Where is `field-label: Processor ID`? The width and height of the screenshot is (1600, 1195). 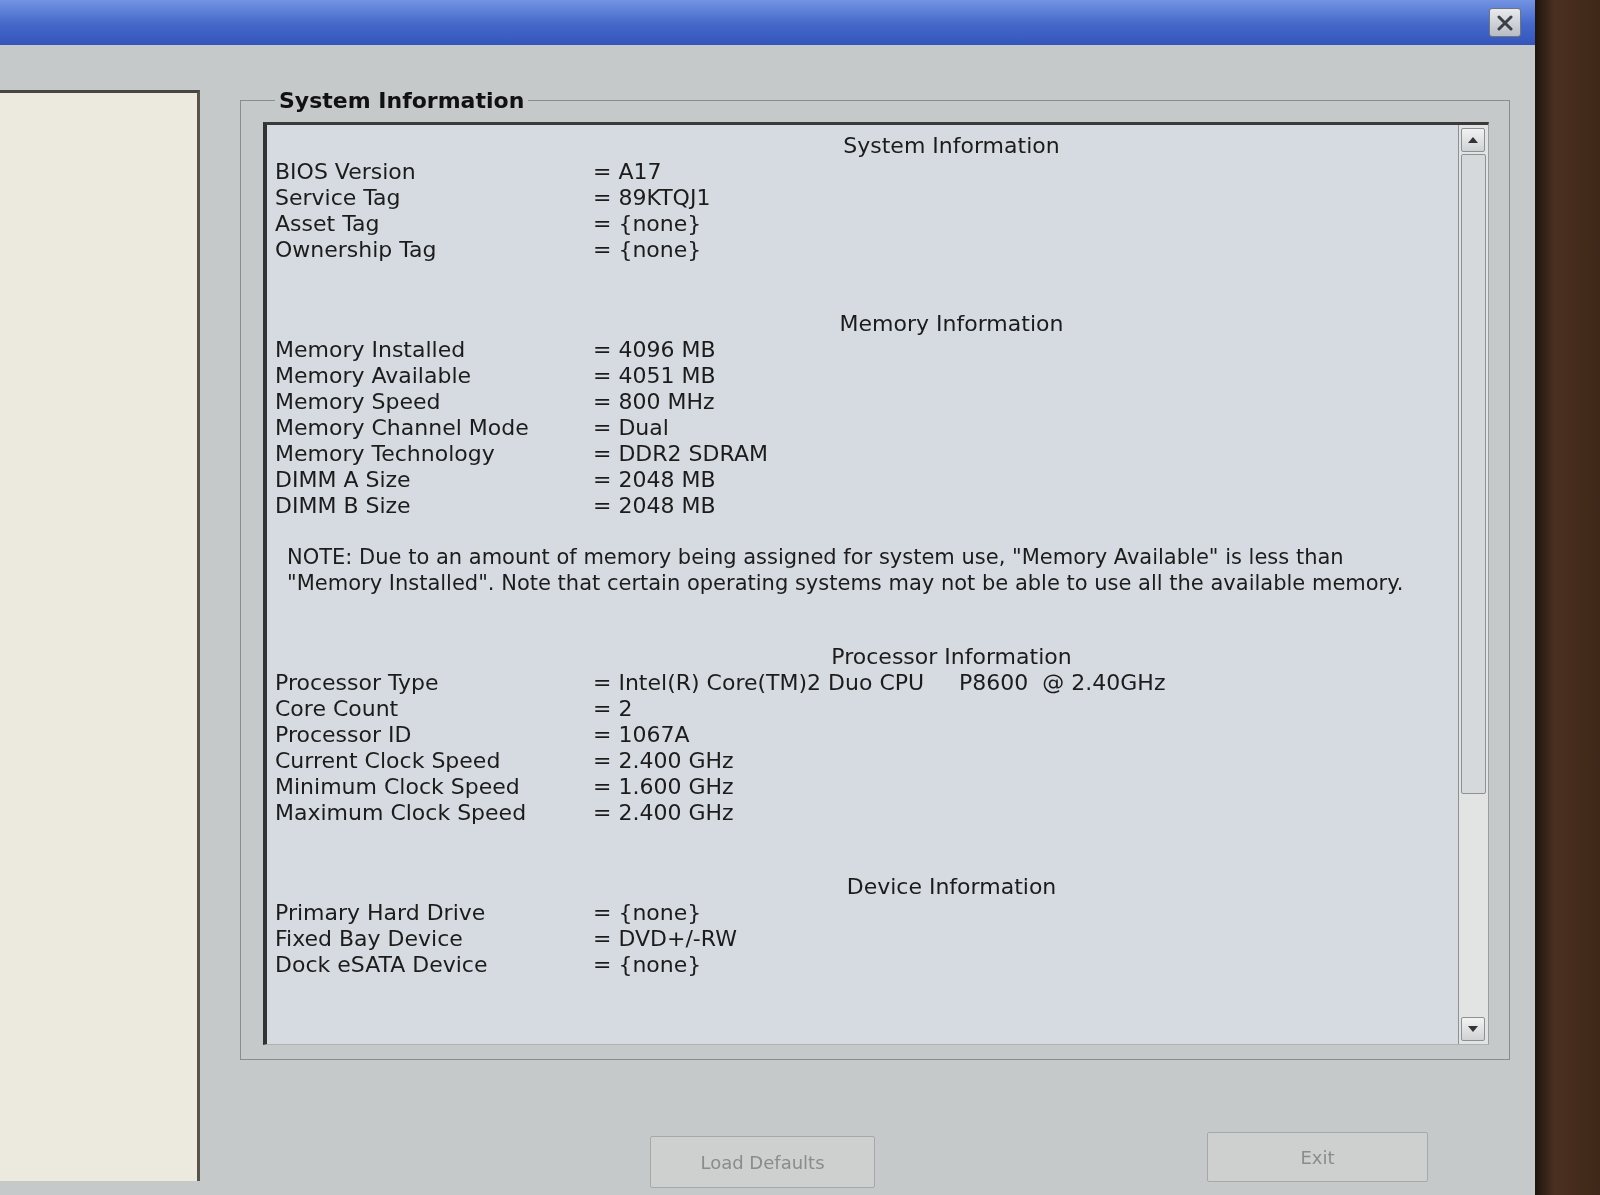 field-label: Processor ID is located at coordinates (344, 735).